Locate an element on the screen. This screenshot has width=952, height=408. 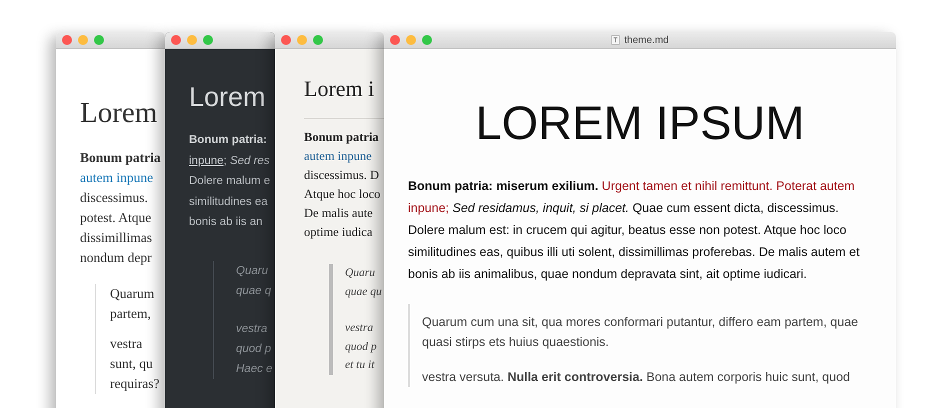
quote-text: Quarum is located at coordinates (133, 294).